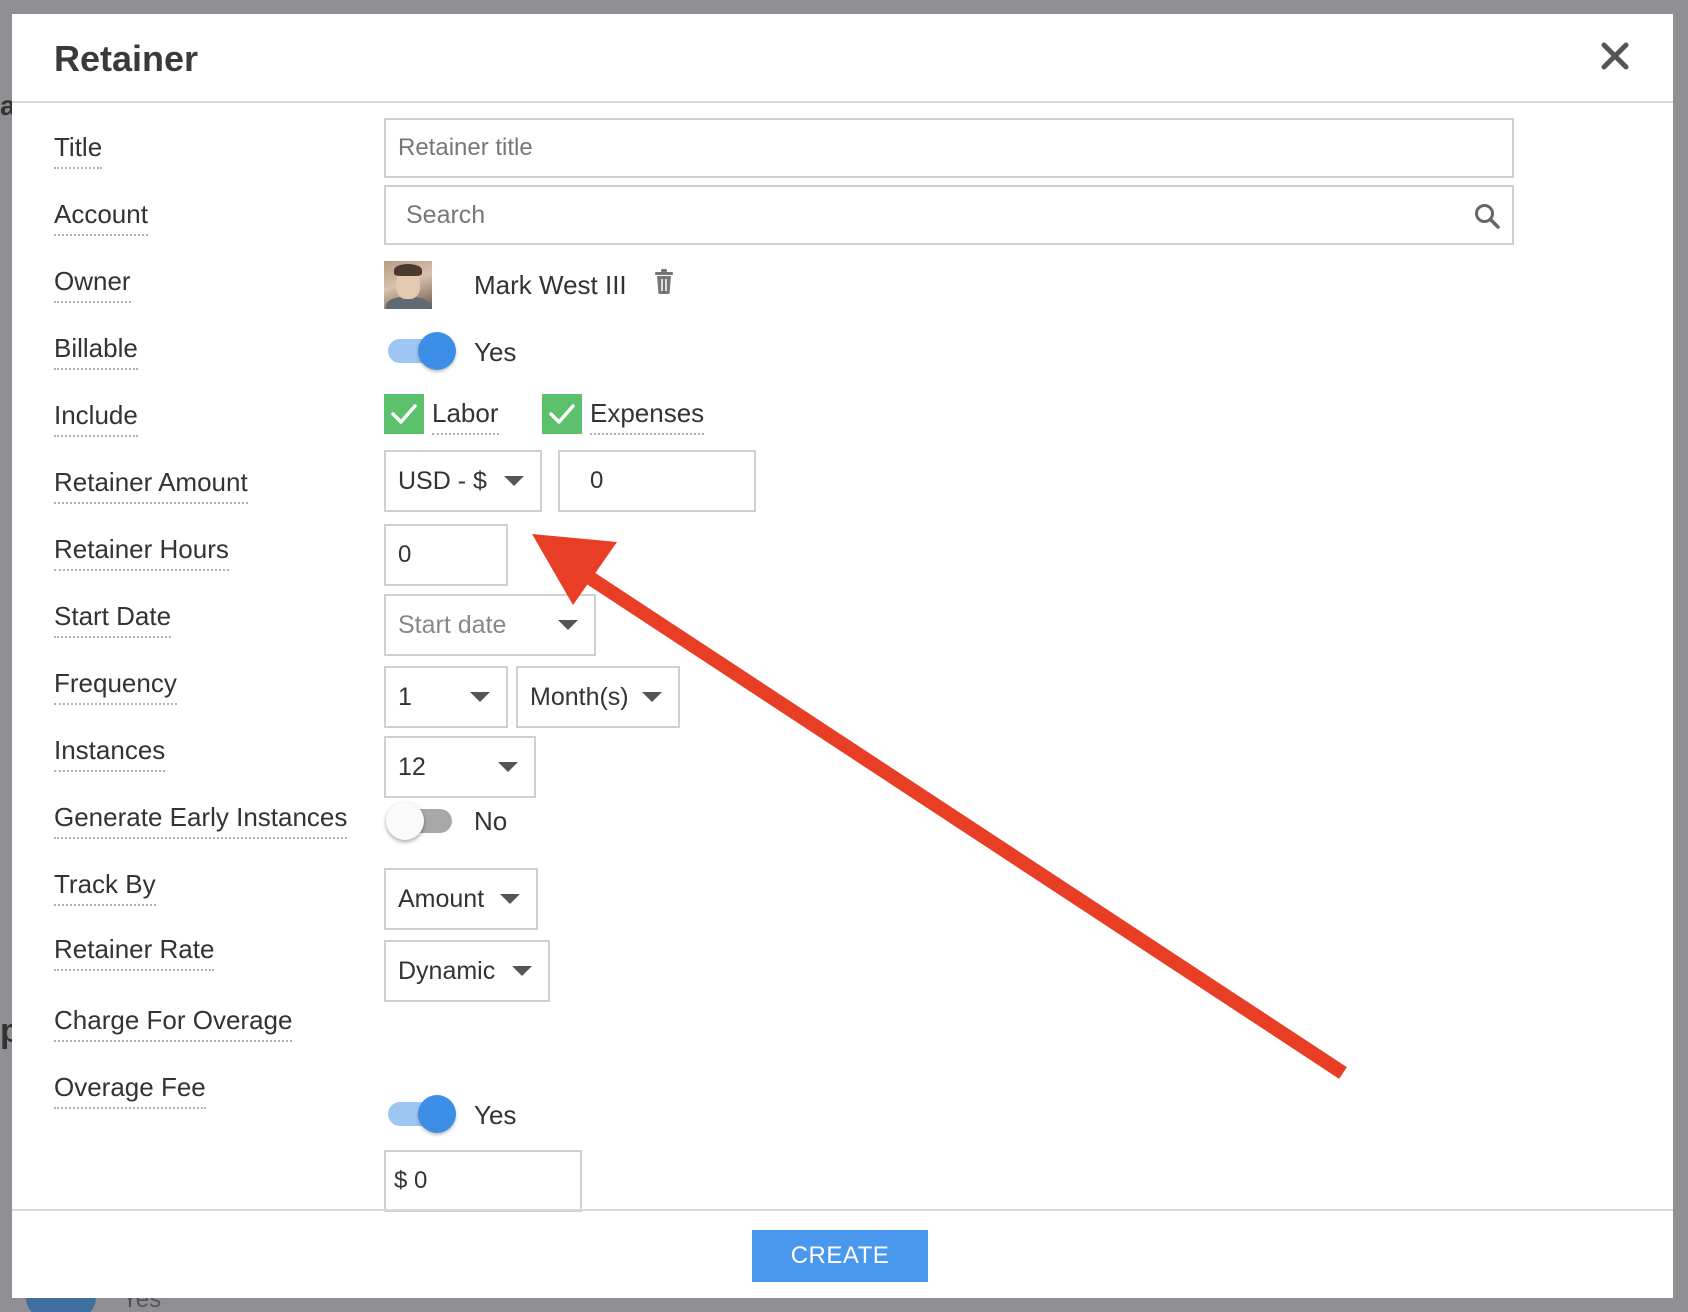  I want to click on start-date-picker: Start date, so click(490, 625).